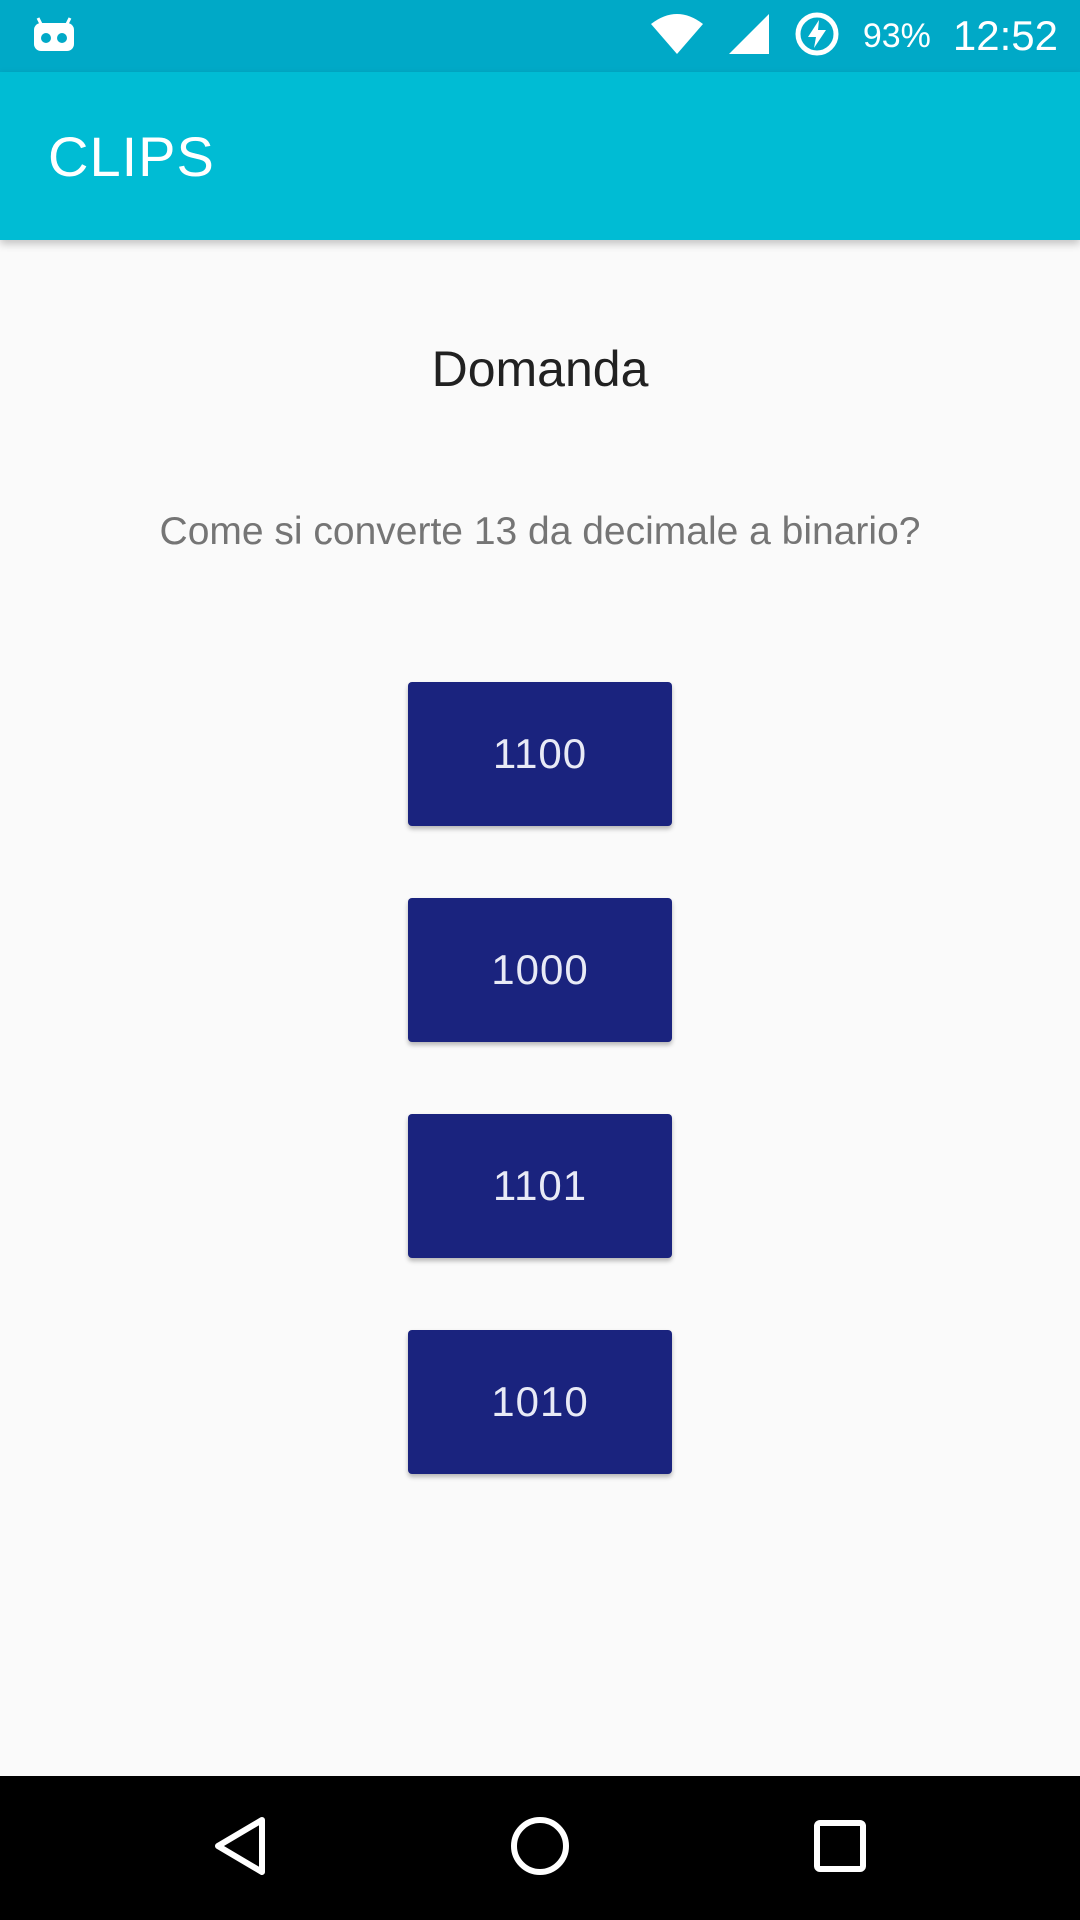 The height and width of the screenshot is (1920, 1080). I want to click on answer-button-4: 1010, so click(540, 1402).